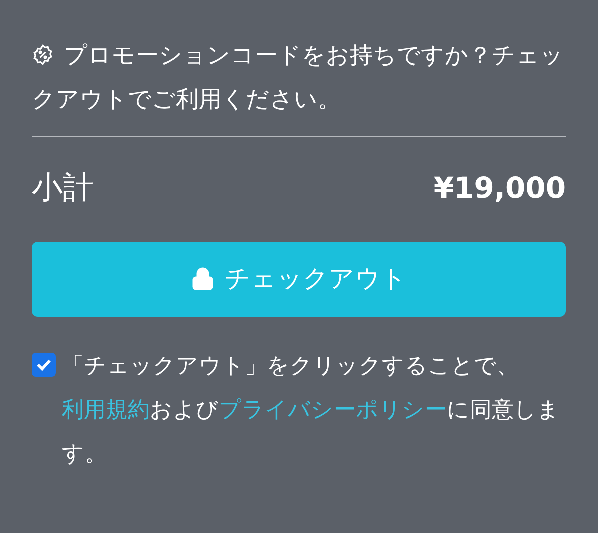 This screenshot has height=533, width=598. What do you see at coordinates (333, 410) in the screenshot?
I see `privacy-link: プライバシーポリシー` at bounding box center [333, 410].